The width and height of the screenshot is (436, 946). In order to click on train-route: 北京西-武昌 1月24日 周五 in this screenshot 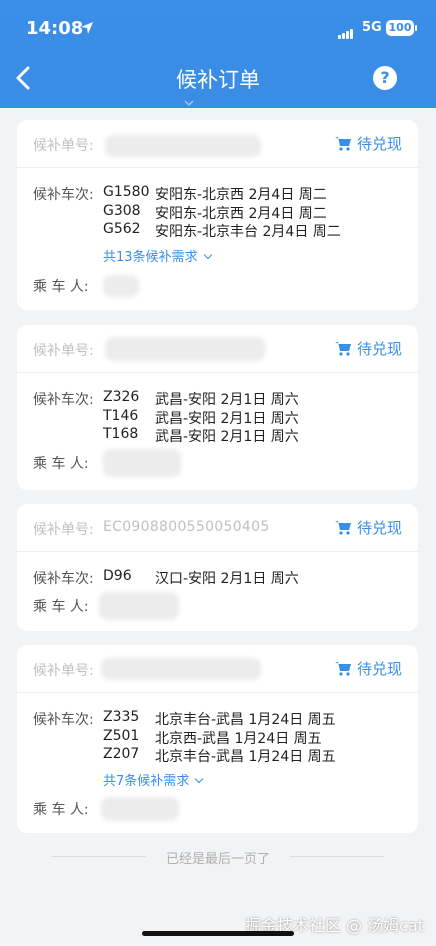, I will do `click(238, 739)`.